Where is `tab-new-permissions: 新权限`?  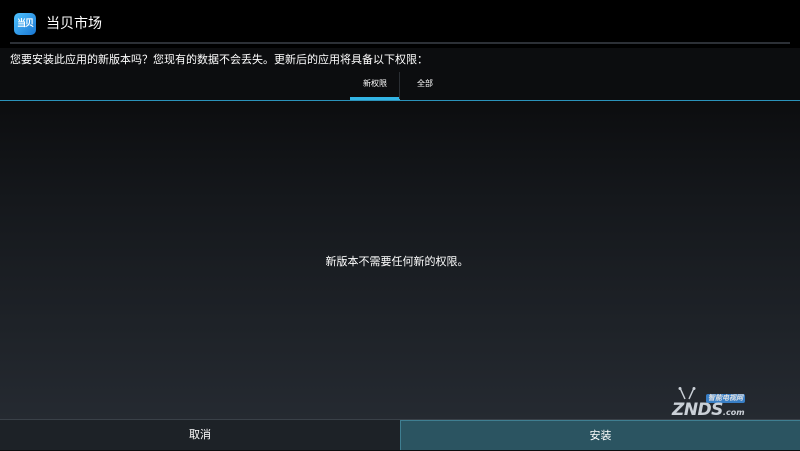
tab-new-permissions: 新权限 is located at coordinates (375, 86).